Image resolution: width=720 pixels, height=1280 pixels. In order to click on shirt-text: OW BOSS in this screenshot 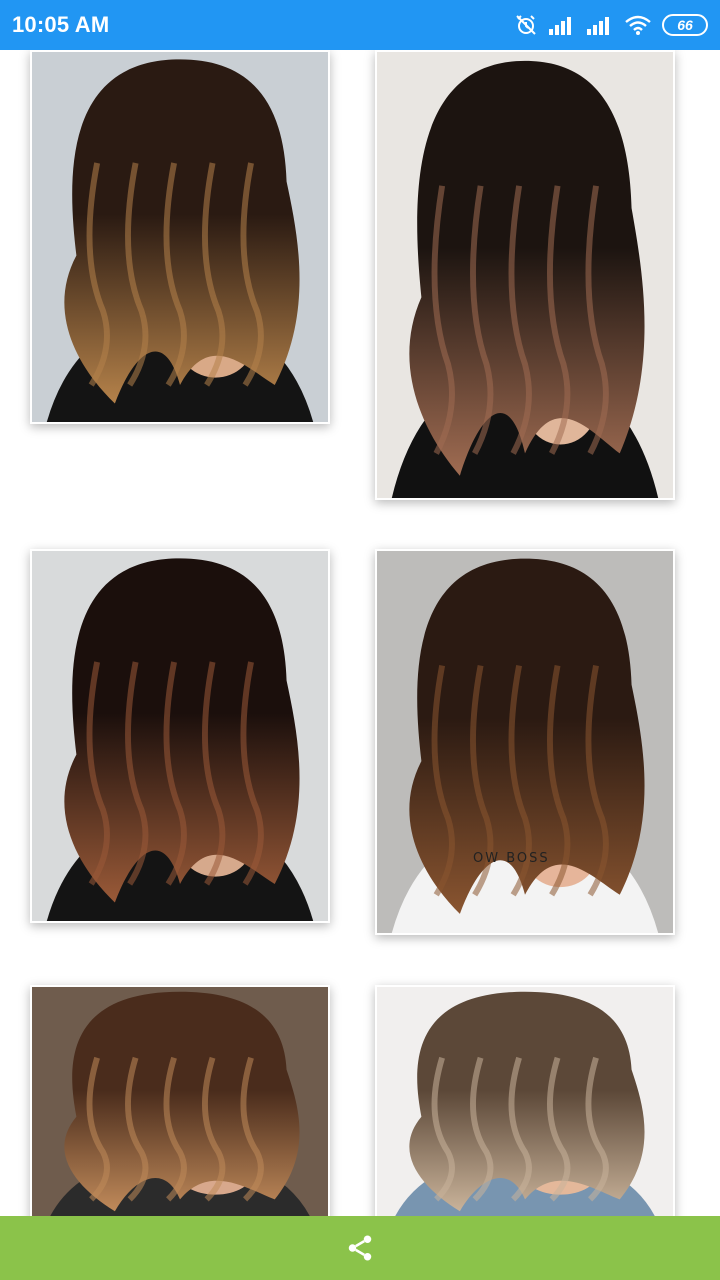, I will do `click(511, 858)`.